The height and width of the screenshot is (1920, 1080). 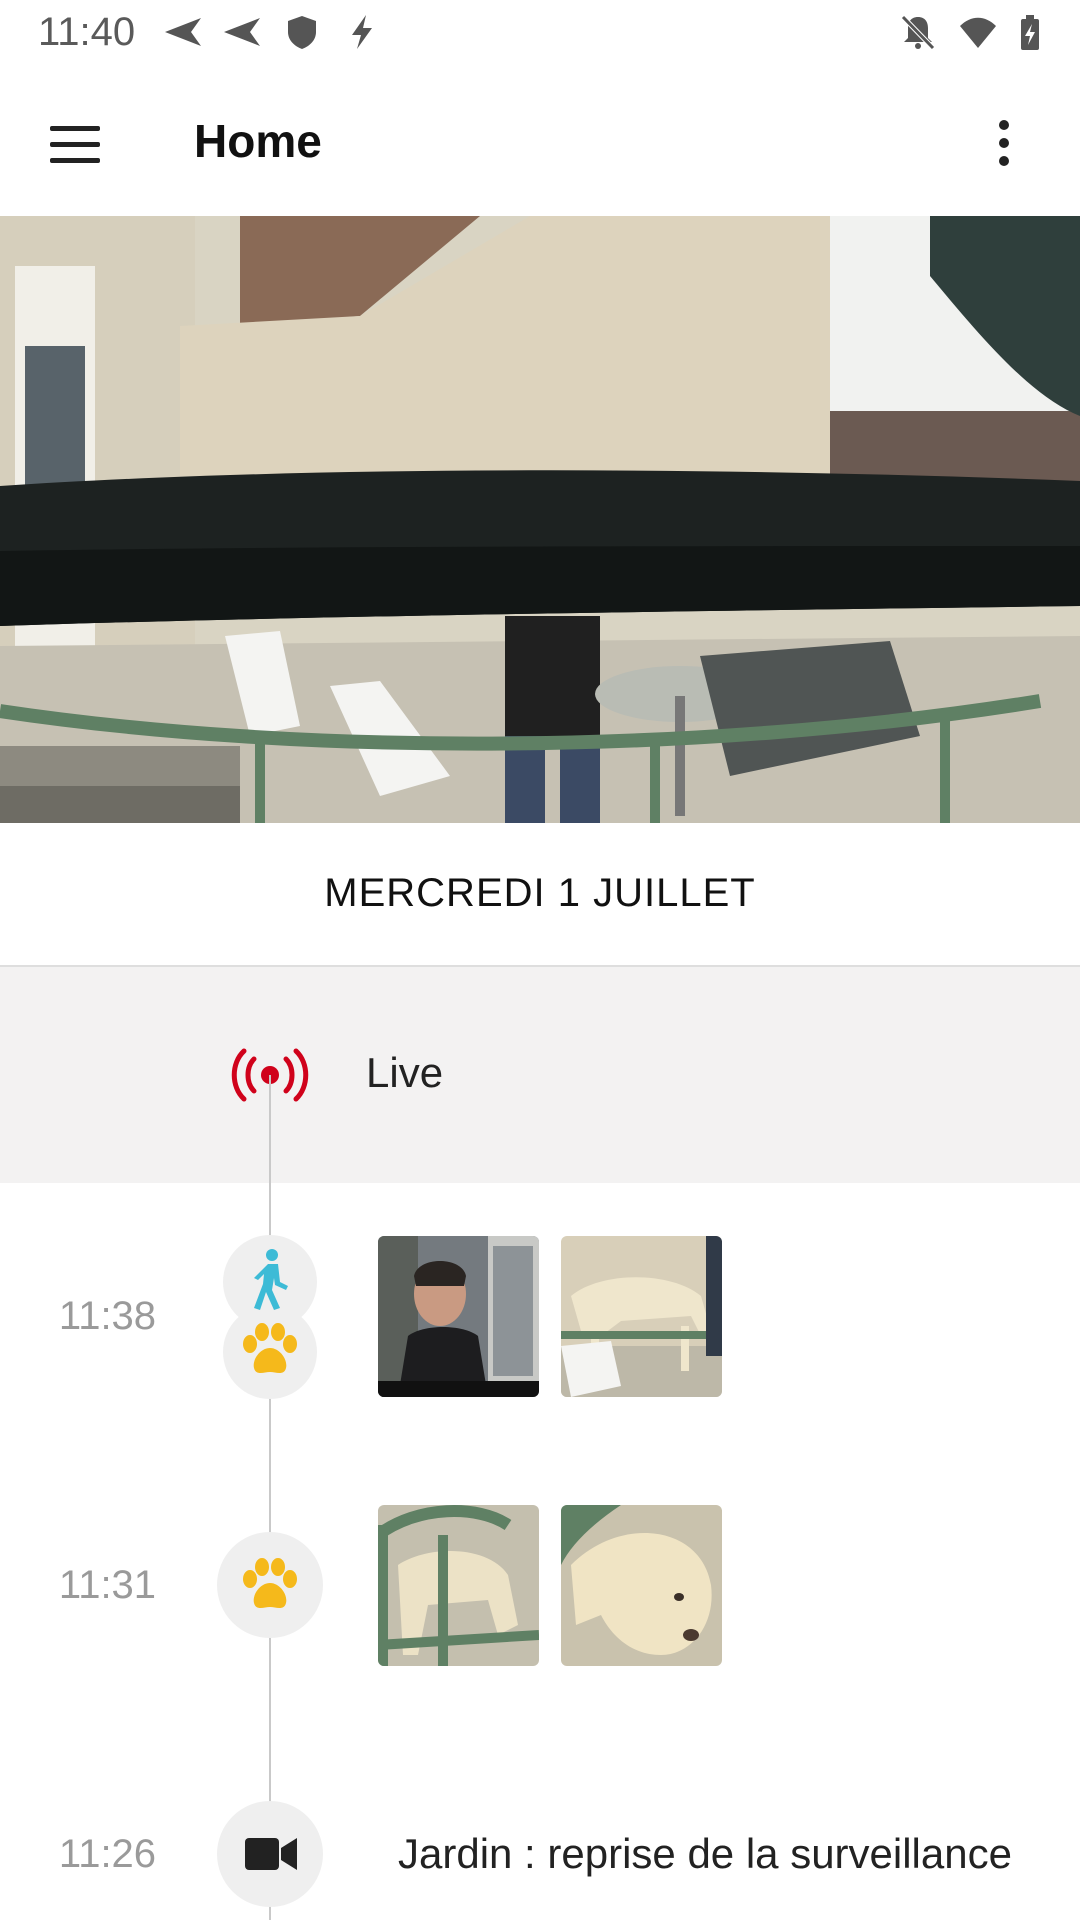 I want to click on page-title: Home, so click(x=258, y=141).